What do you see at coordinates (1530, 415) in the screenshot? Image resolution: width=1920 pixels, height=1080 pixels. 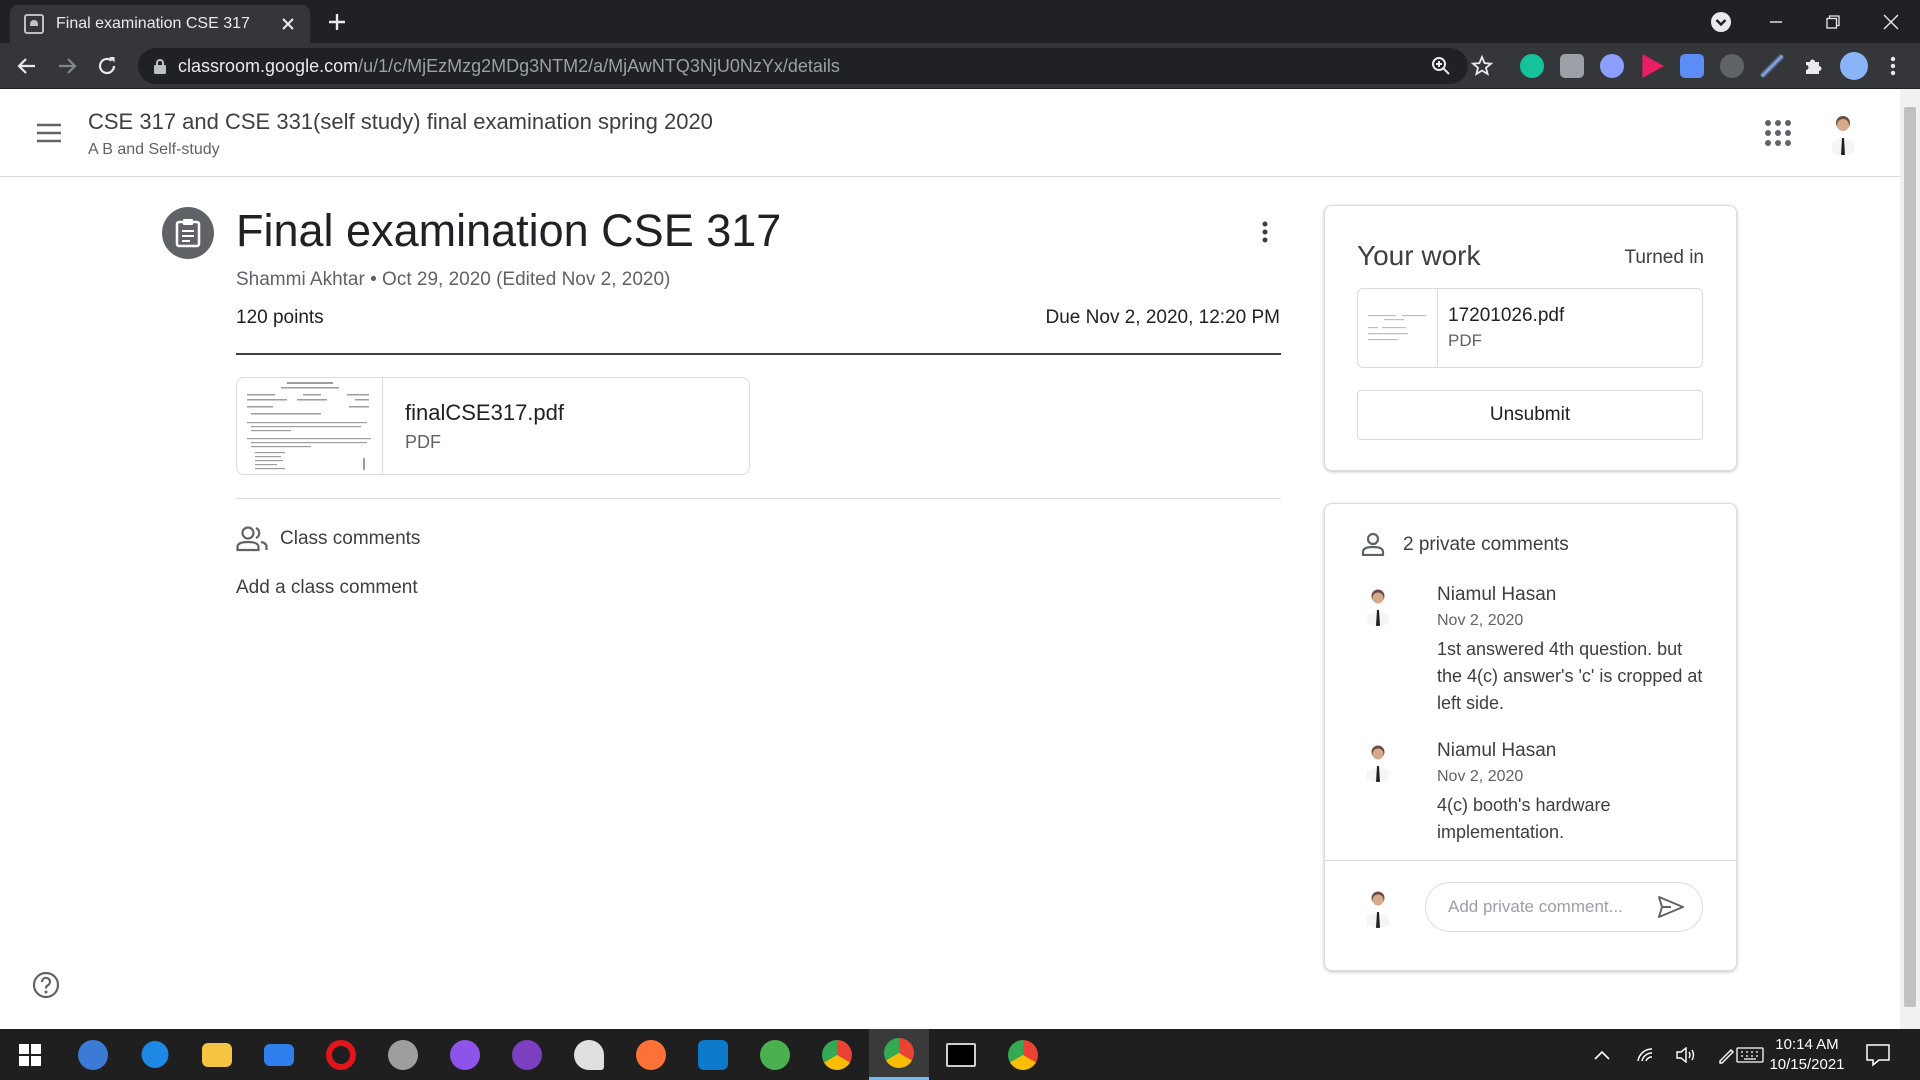 I see `unsubmit-button: Unsubmit` at bounding box center [1530, 415].